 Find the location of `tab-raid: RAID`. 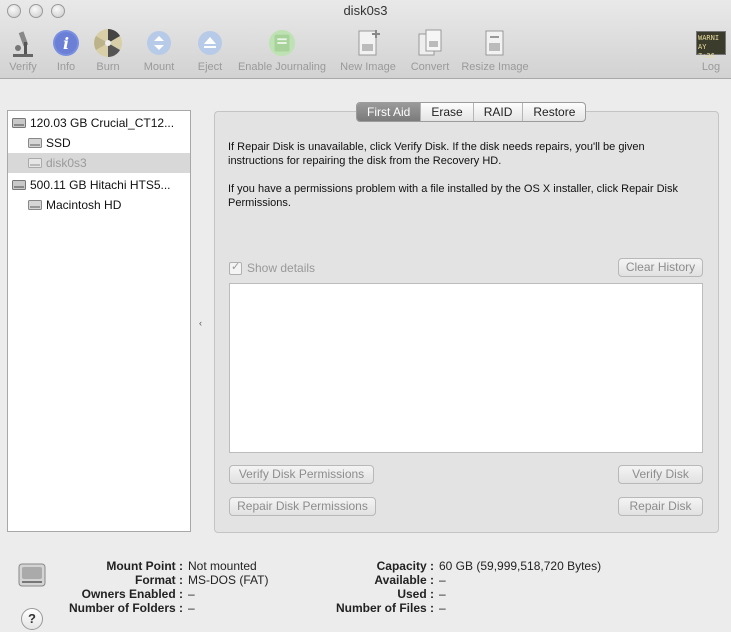

tab-raid: RAID is located at coordinates (499, 112).